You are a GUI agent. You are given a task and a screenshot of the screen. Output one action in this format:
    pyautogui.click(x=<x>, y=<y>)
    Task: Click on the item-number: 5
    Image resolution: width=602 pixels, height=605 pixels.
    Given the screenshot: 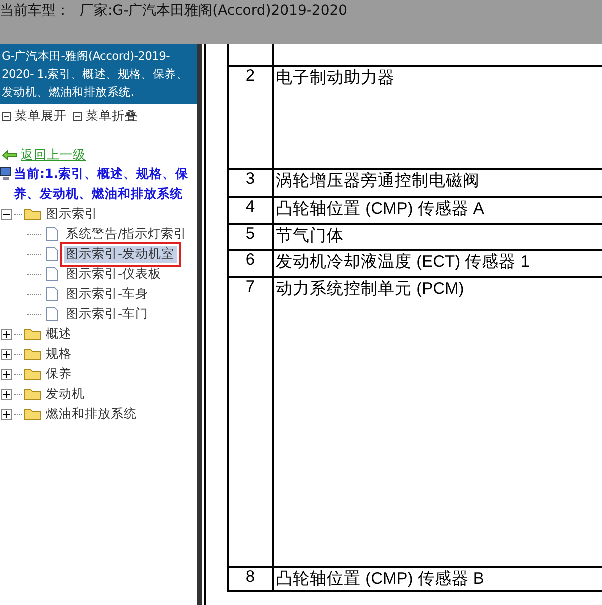 What is the action you would take?
    pyautogui.click(x=250, y=237)
    